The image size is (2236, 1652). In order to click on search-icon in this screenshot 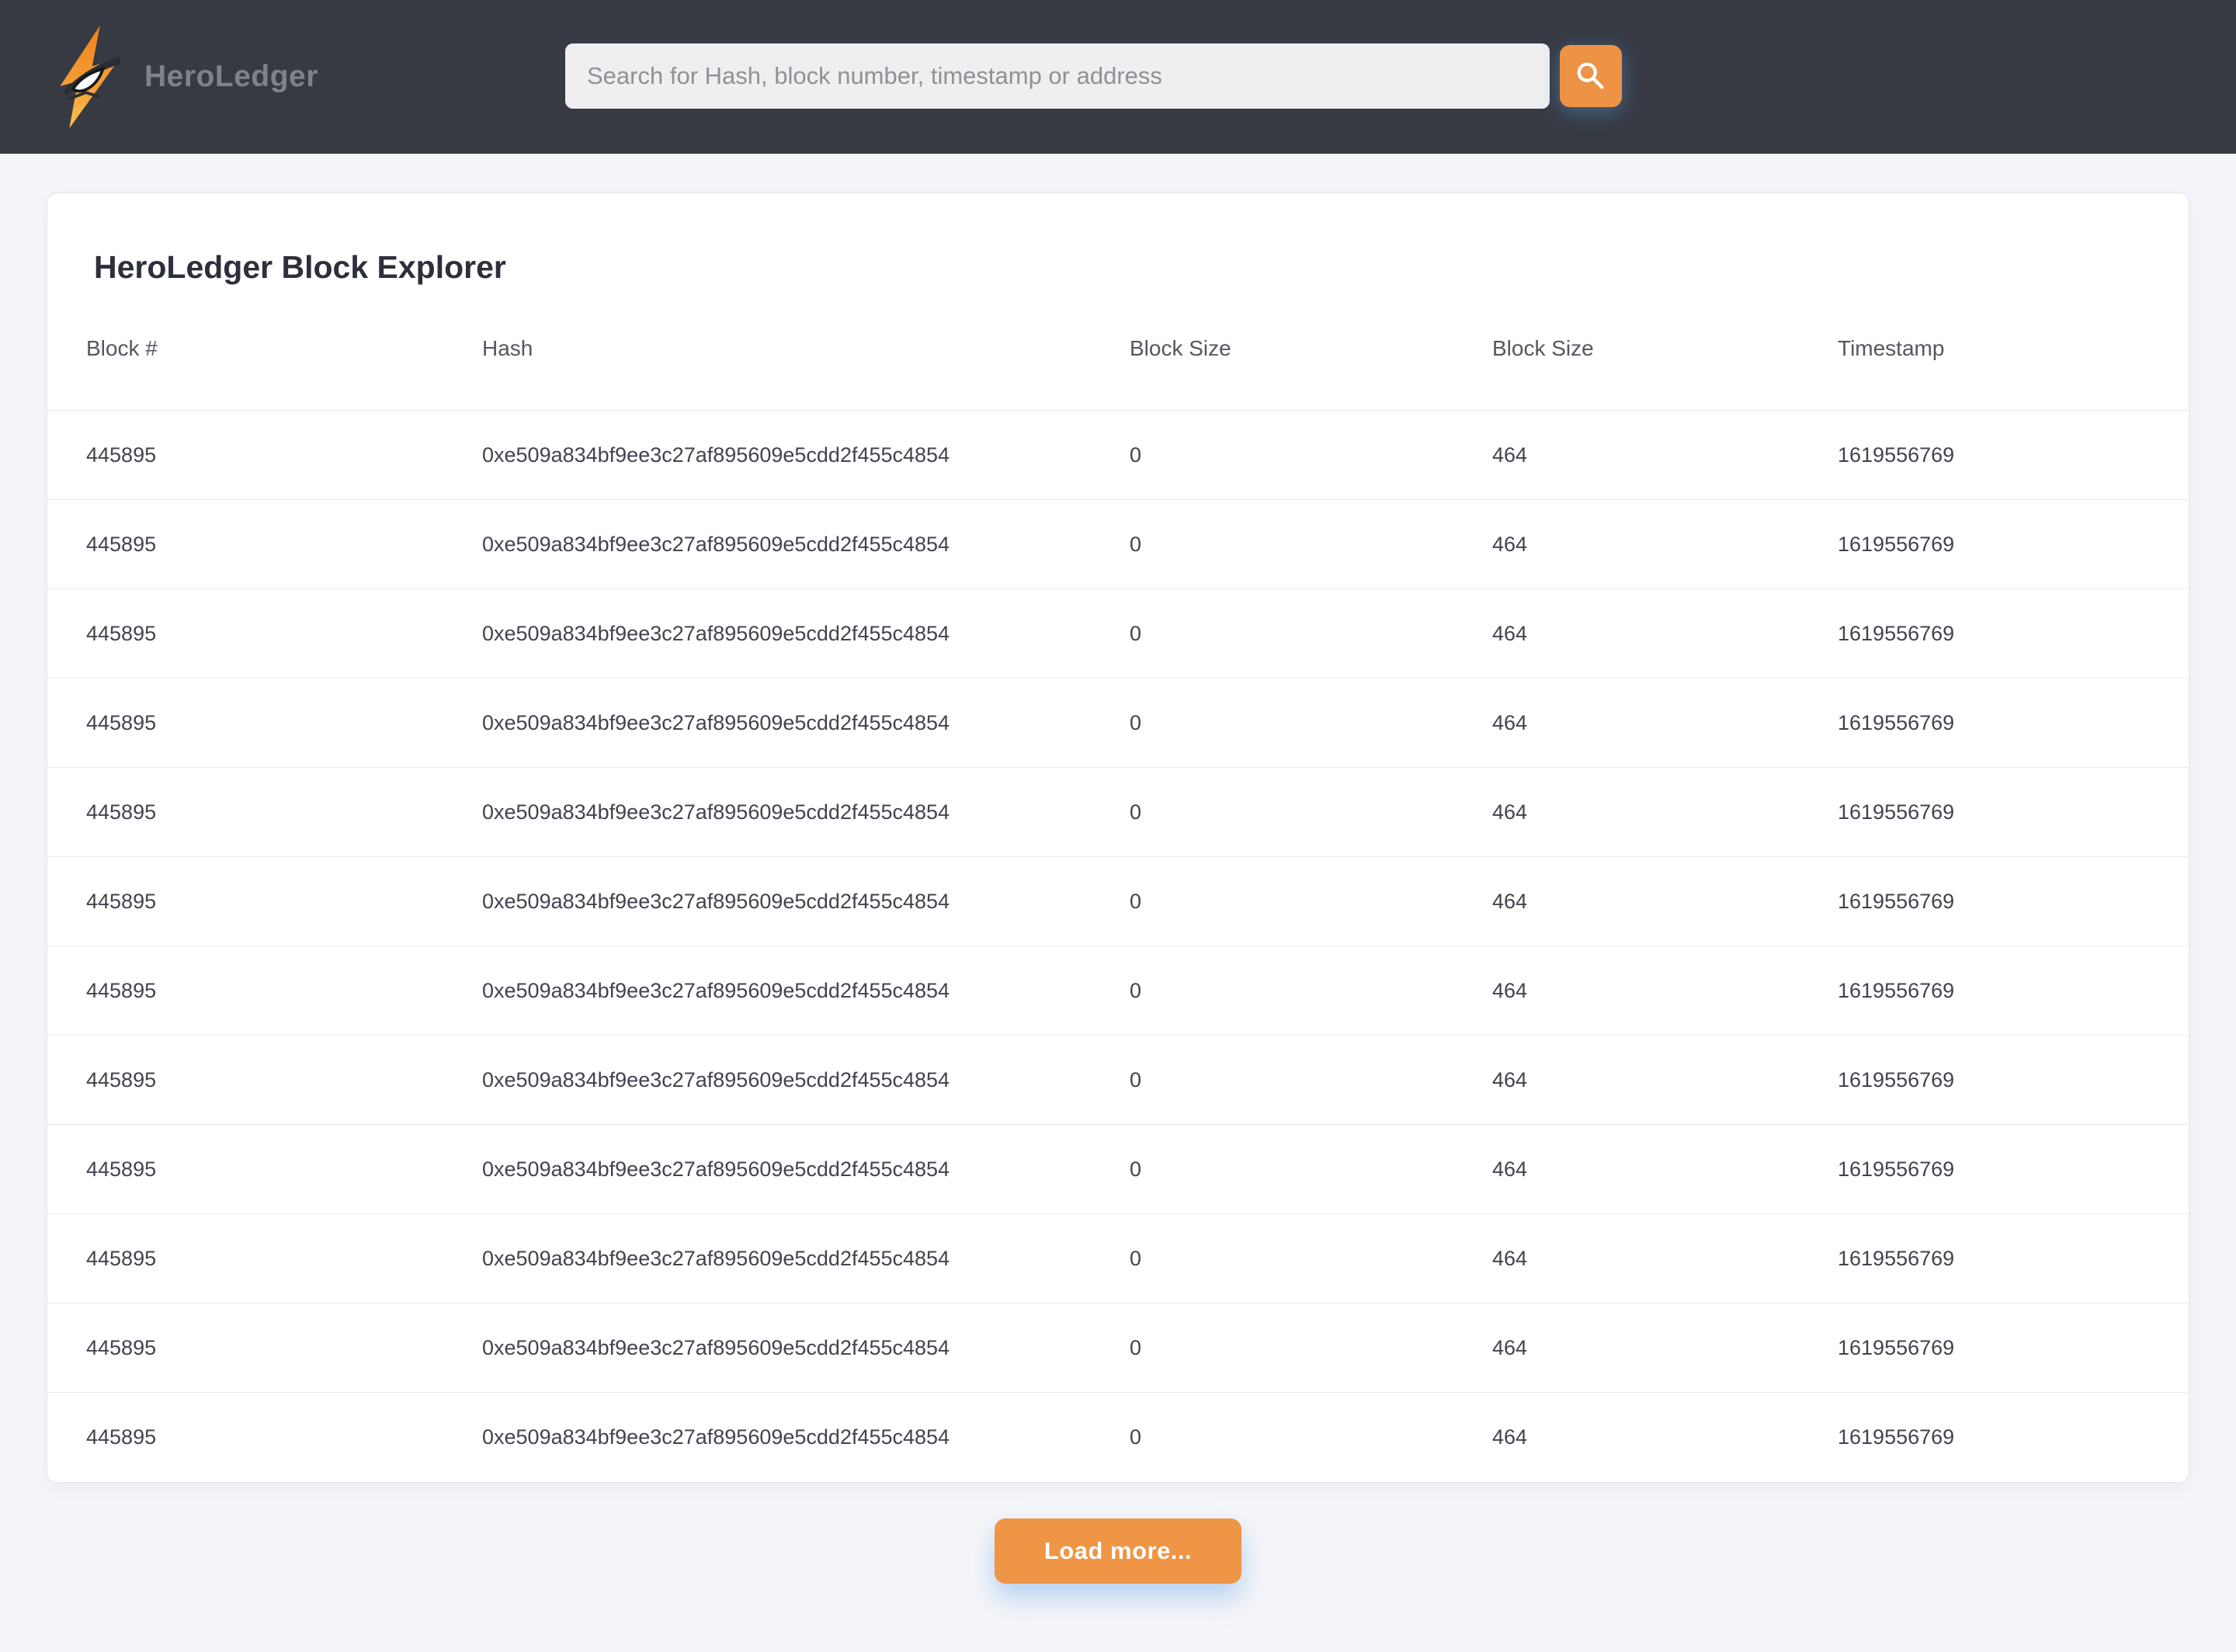, I will do `click(1591, 76)`.